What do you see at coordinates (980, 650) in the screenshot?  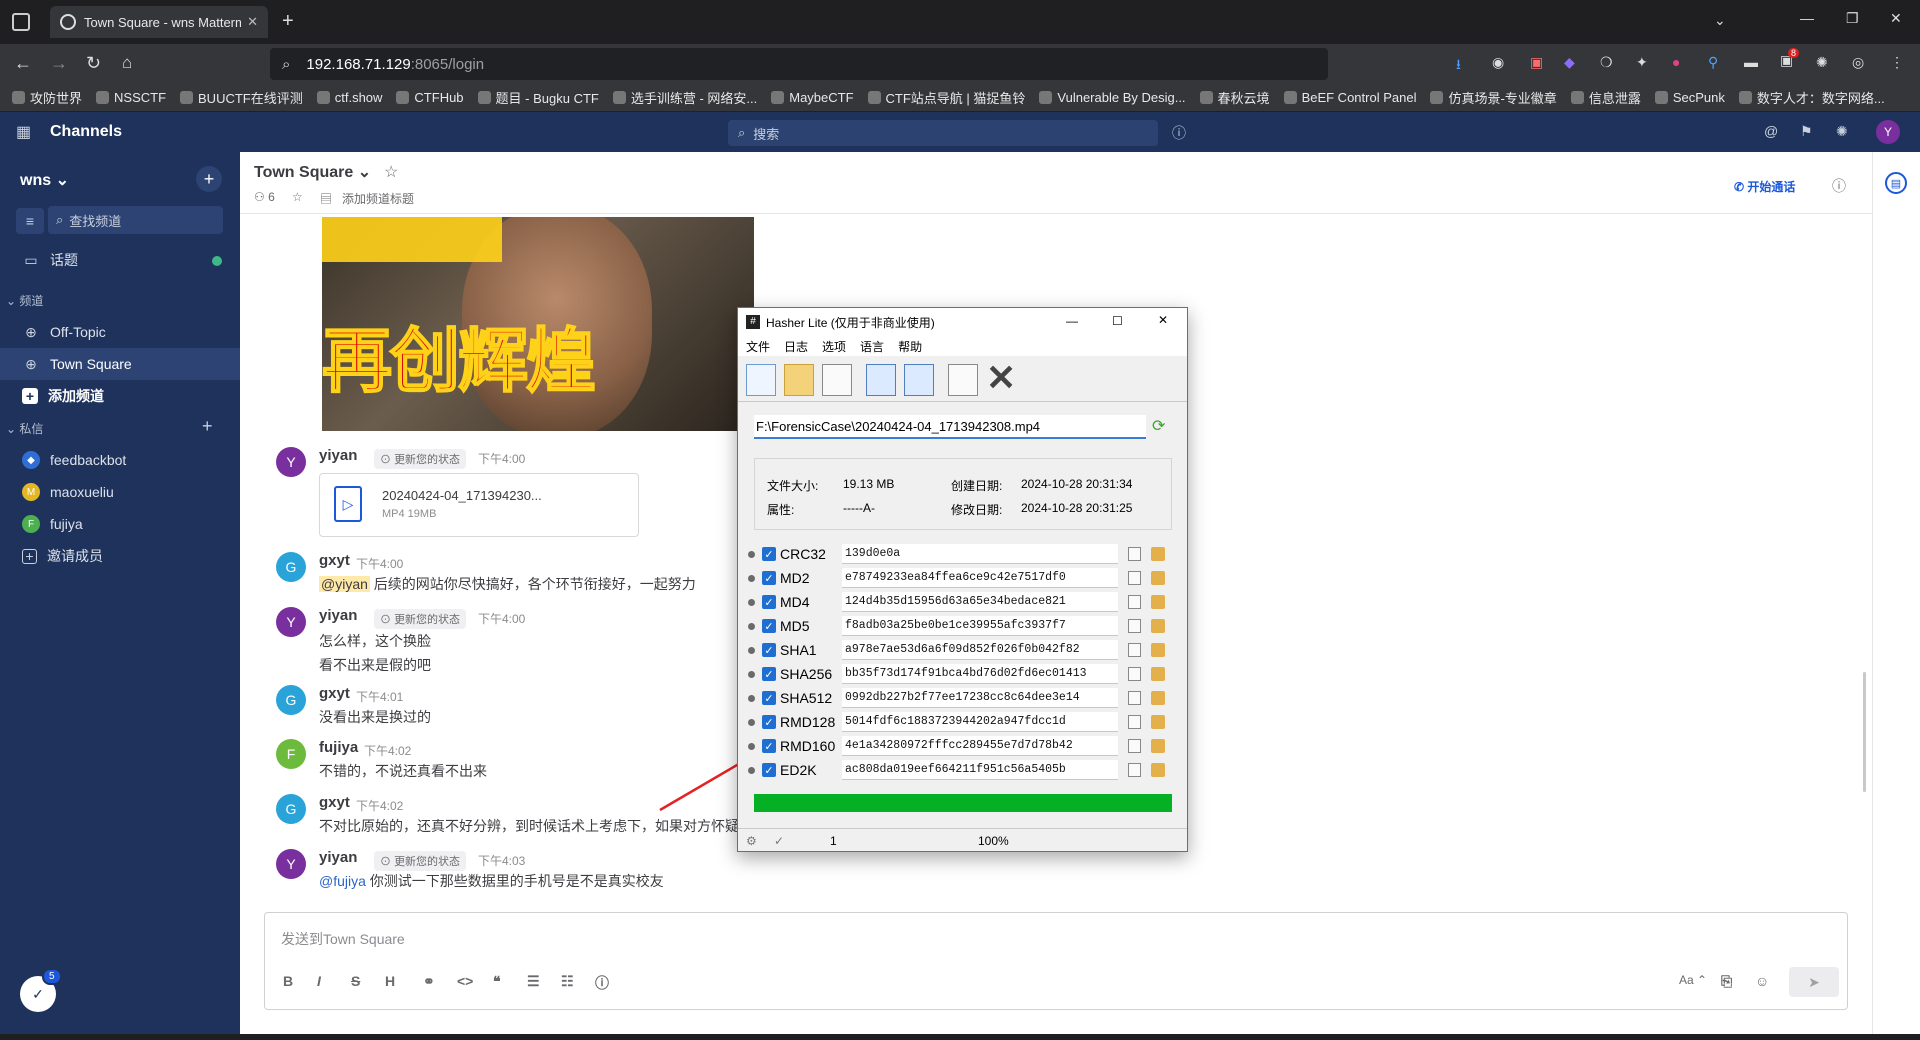 I see `hash-value: a978e7ae53d6a6f09d852f026f0b042f82` at bounding box center [980, 650].